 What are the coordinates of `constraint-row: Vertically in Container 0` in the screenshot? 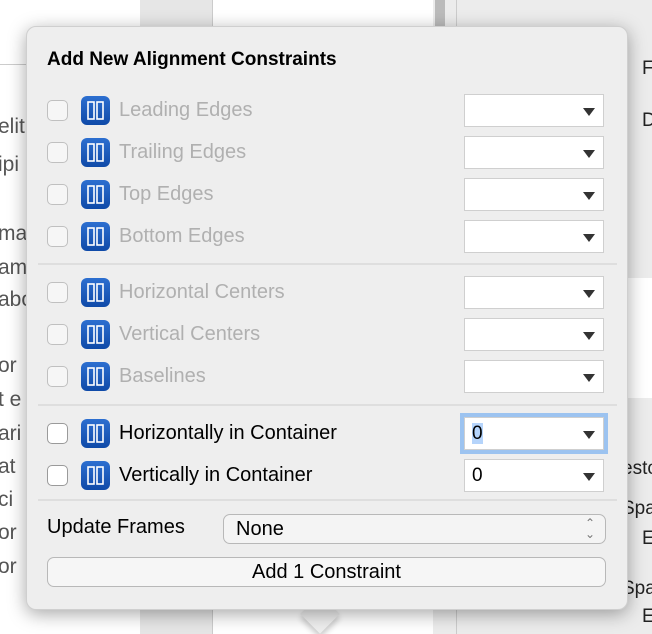 It's located at (327, 476).